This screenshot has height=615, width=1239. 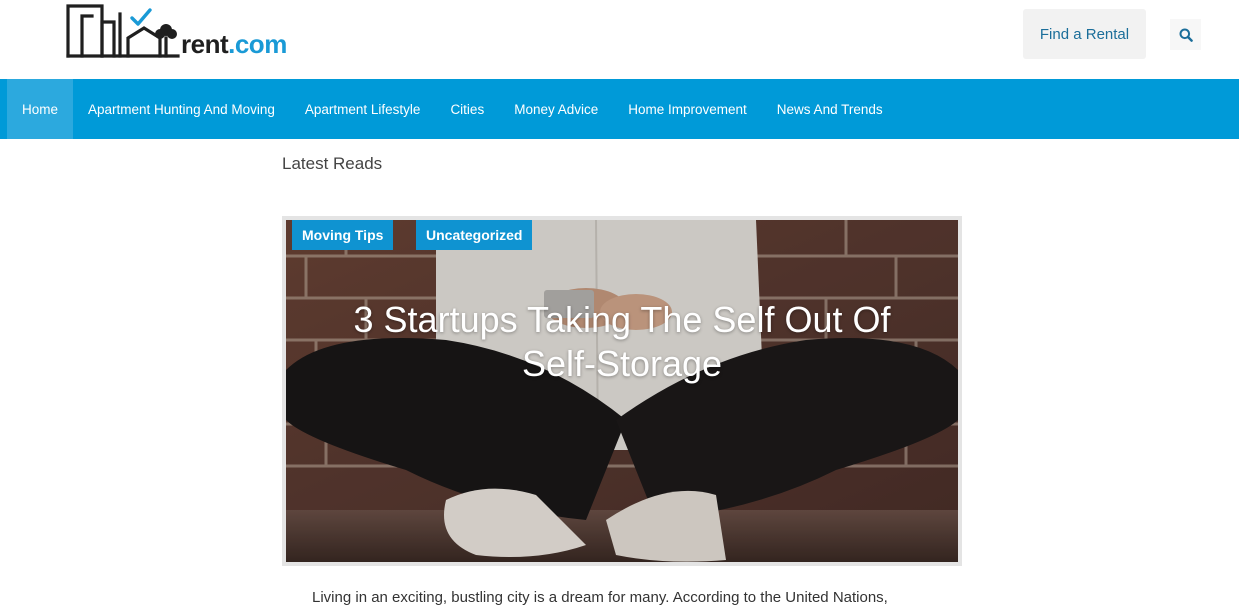 I want to click on logo-wordmark: rent.com, so click(x=234, y=44).